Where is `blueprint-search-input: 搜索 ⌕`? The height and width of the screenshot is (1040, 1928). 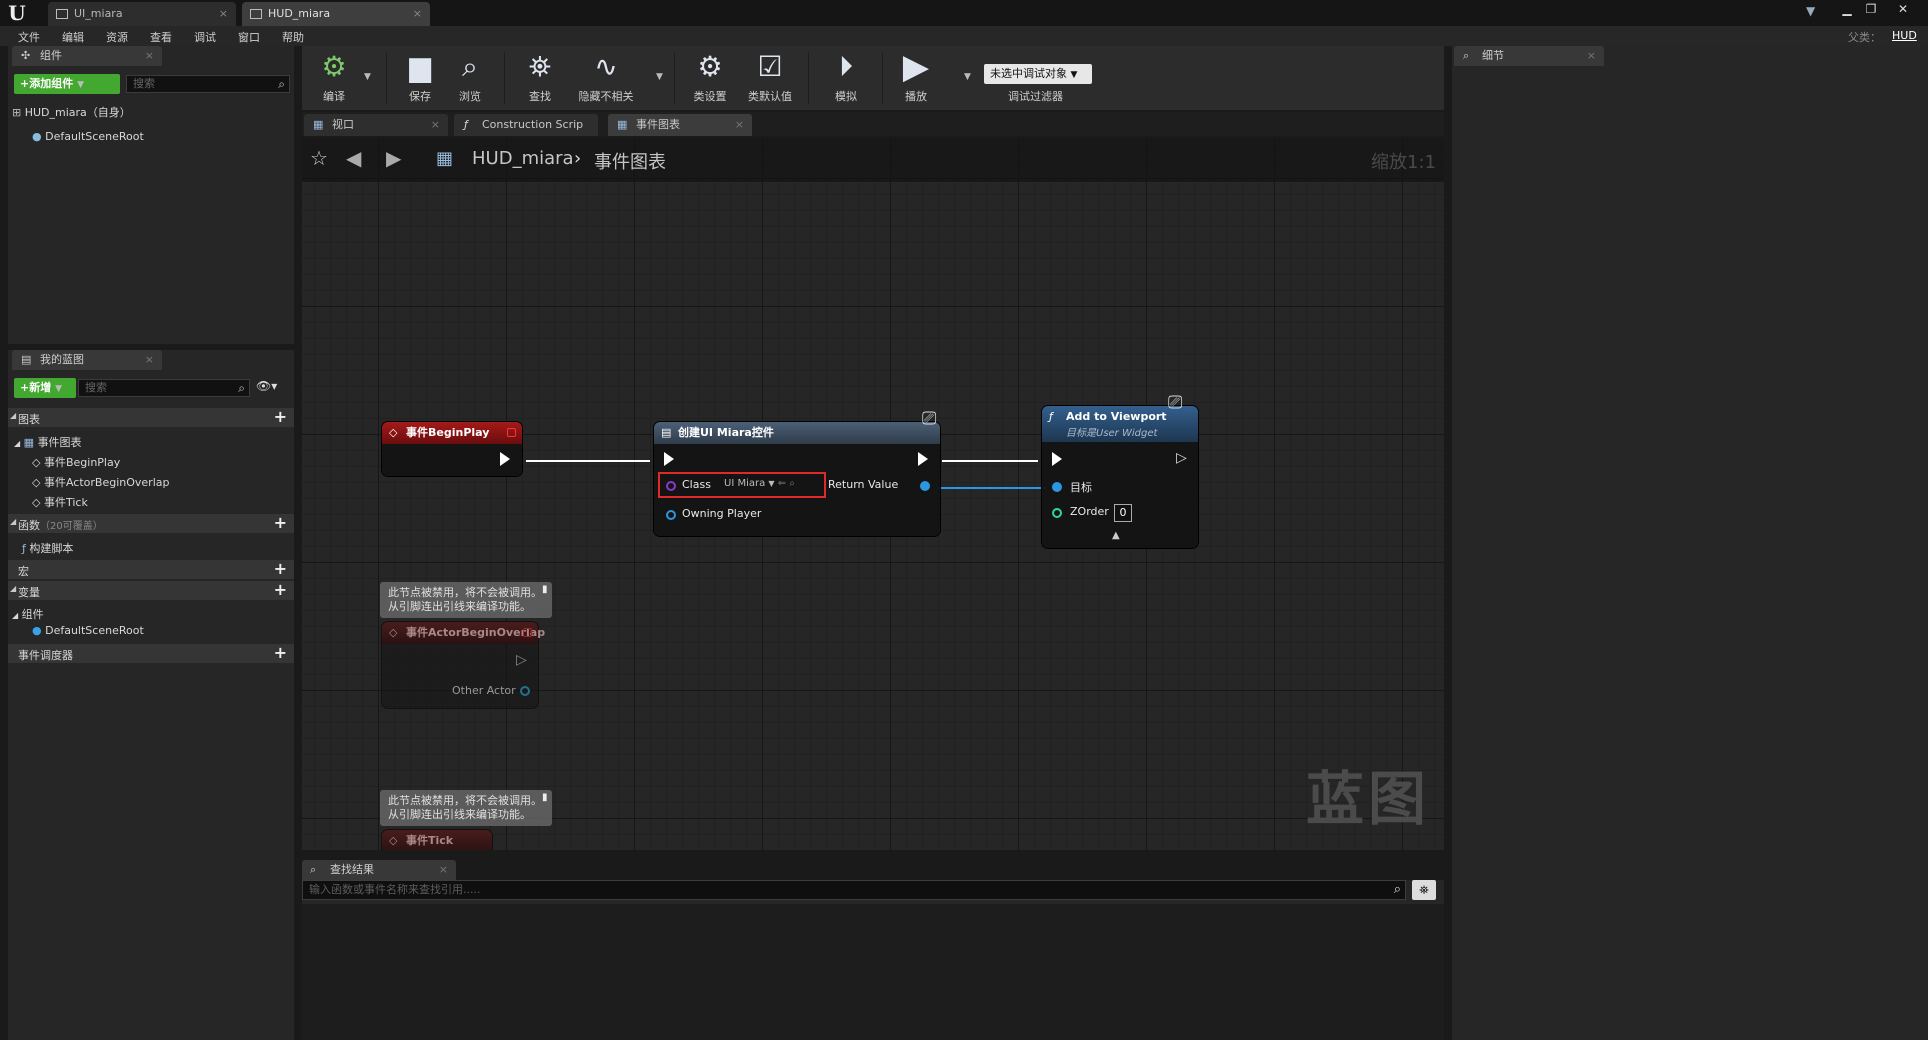
blueprint-search-input: 搜索 ⌕ is located at coordinates (164, 388).